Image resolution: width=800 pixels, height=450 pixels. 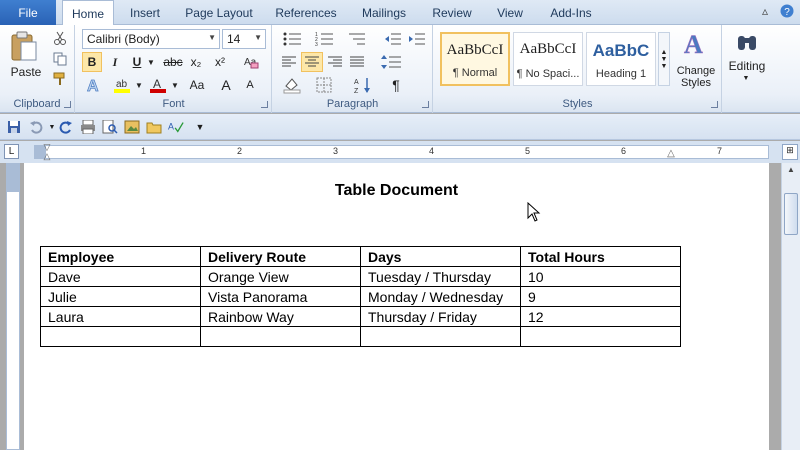 I want to click on redo-icon, so click(x=66, y=127).